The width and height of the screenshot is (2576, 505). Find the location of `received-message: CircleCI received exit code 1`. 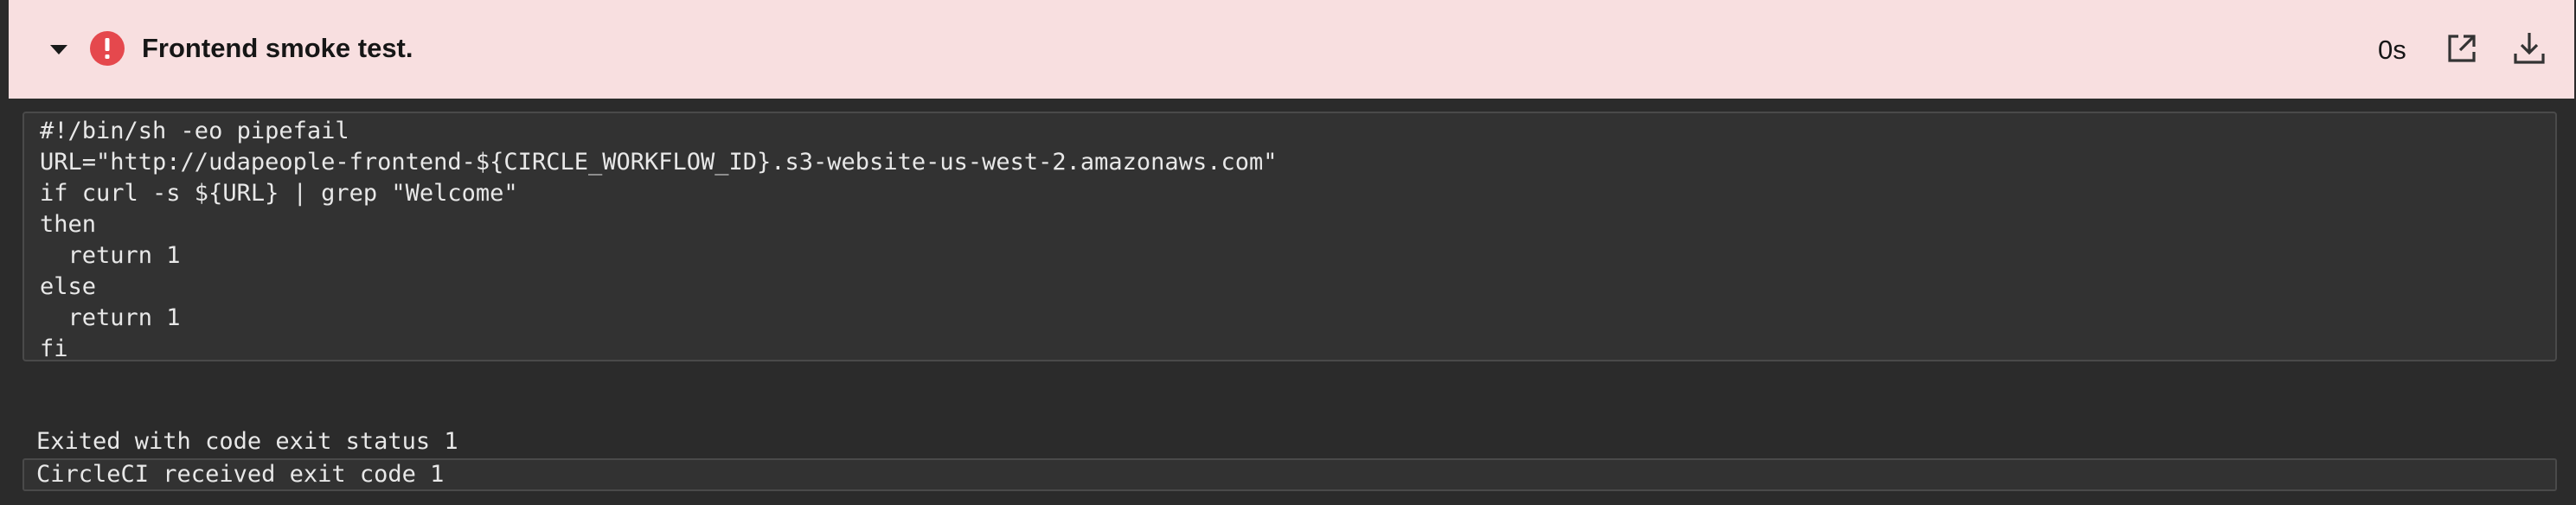

received-message: CircleCI received exit code 1 is located at coordinates (240, 474).